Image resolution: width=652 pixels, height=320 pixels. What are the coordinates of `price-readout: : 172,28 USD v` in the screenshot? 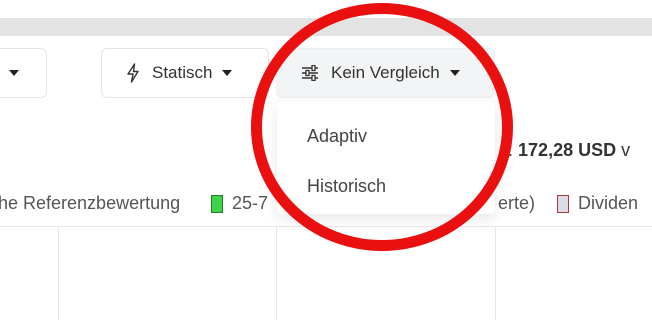 It's located at (569, 150).